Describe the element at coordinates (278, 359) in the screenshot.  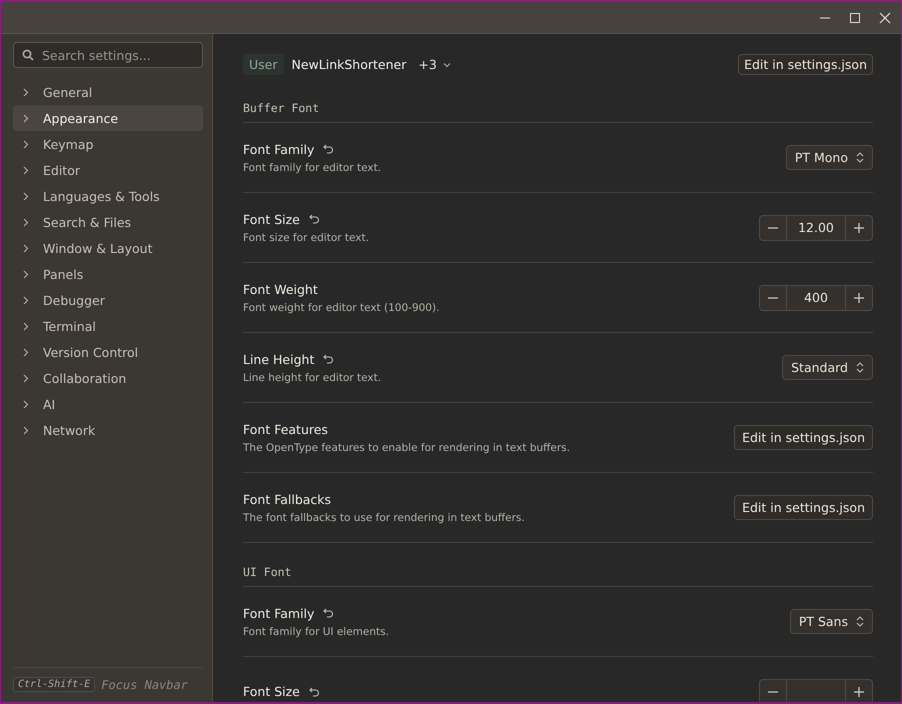
I see `setting-title: Line Height` at that location.